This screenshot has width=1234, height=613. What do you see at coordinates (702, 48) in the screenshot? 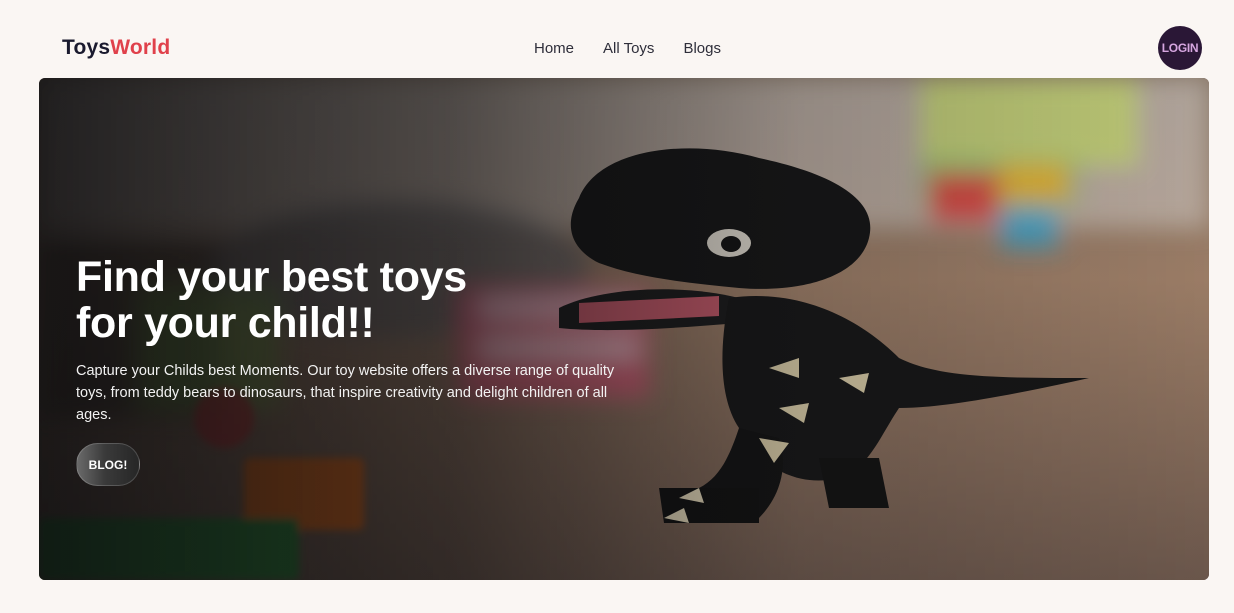
I see `nav-link-blogs: Blogs` at bounding box center [702, 48].